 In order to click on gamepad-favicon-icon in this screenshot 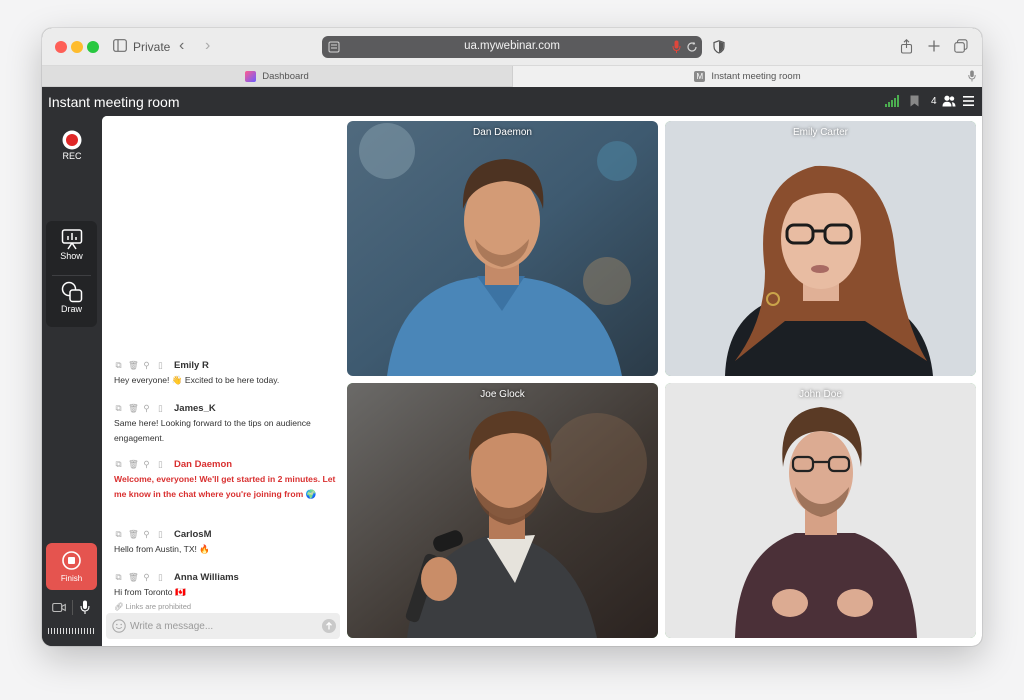, I will do `click(251, 76)`.